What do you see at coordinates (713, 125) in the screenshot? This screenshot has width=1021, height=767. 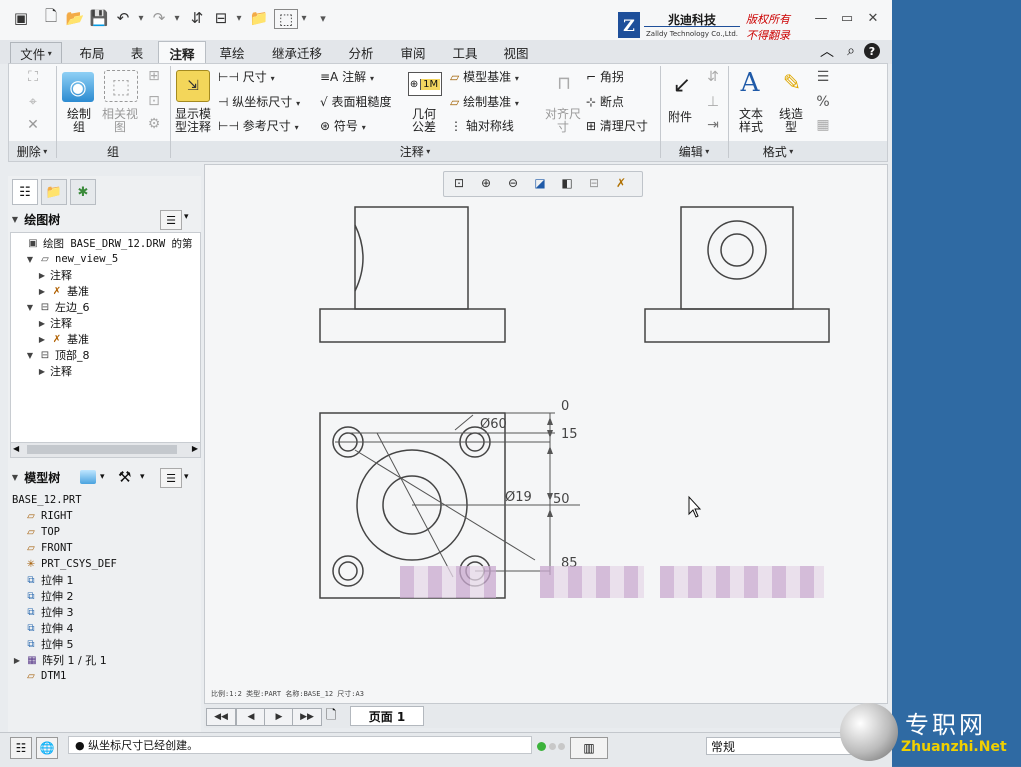 I see `edit-option-3-icon: ⇥` at bounding box center [713, 125].